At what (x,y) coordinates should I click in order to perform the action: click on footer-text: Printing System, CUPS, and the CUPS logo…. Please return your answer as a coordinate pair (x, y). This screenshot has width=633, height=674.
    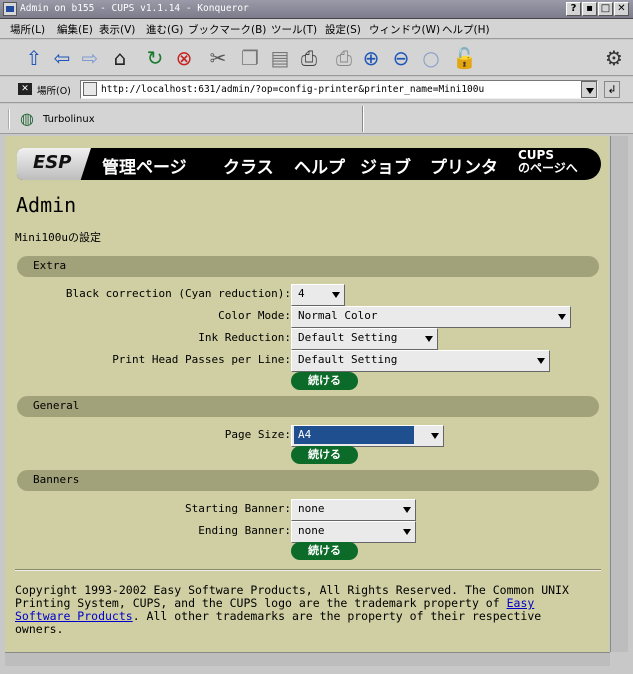
    Looking at the image, I should click on (257, 603).